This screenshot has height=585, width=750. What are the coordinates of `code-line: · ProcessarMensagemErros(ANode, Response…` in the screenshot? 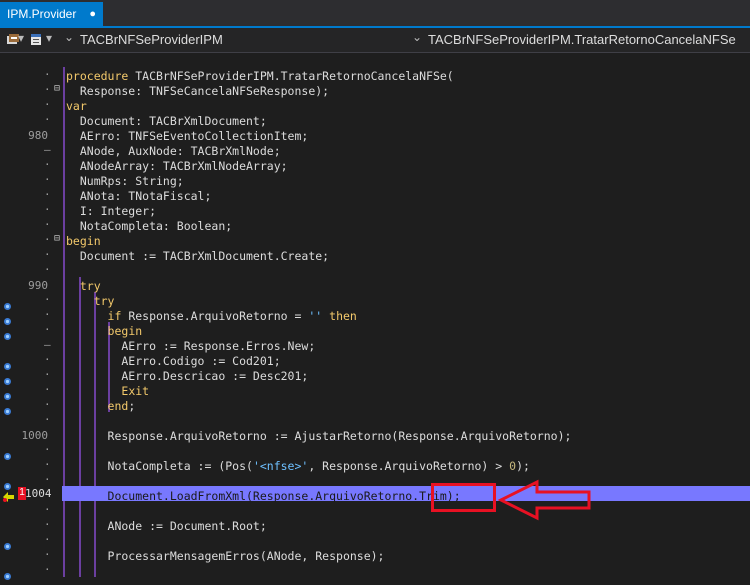 It's located at (375, 555).